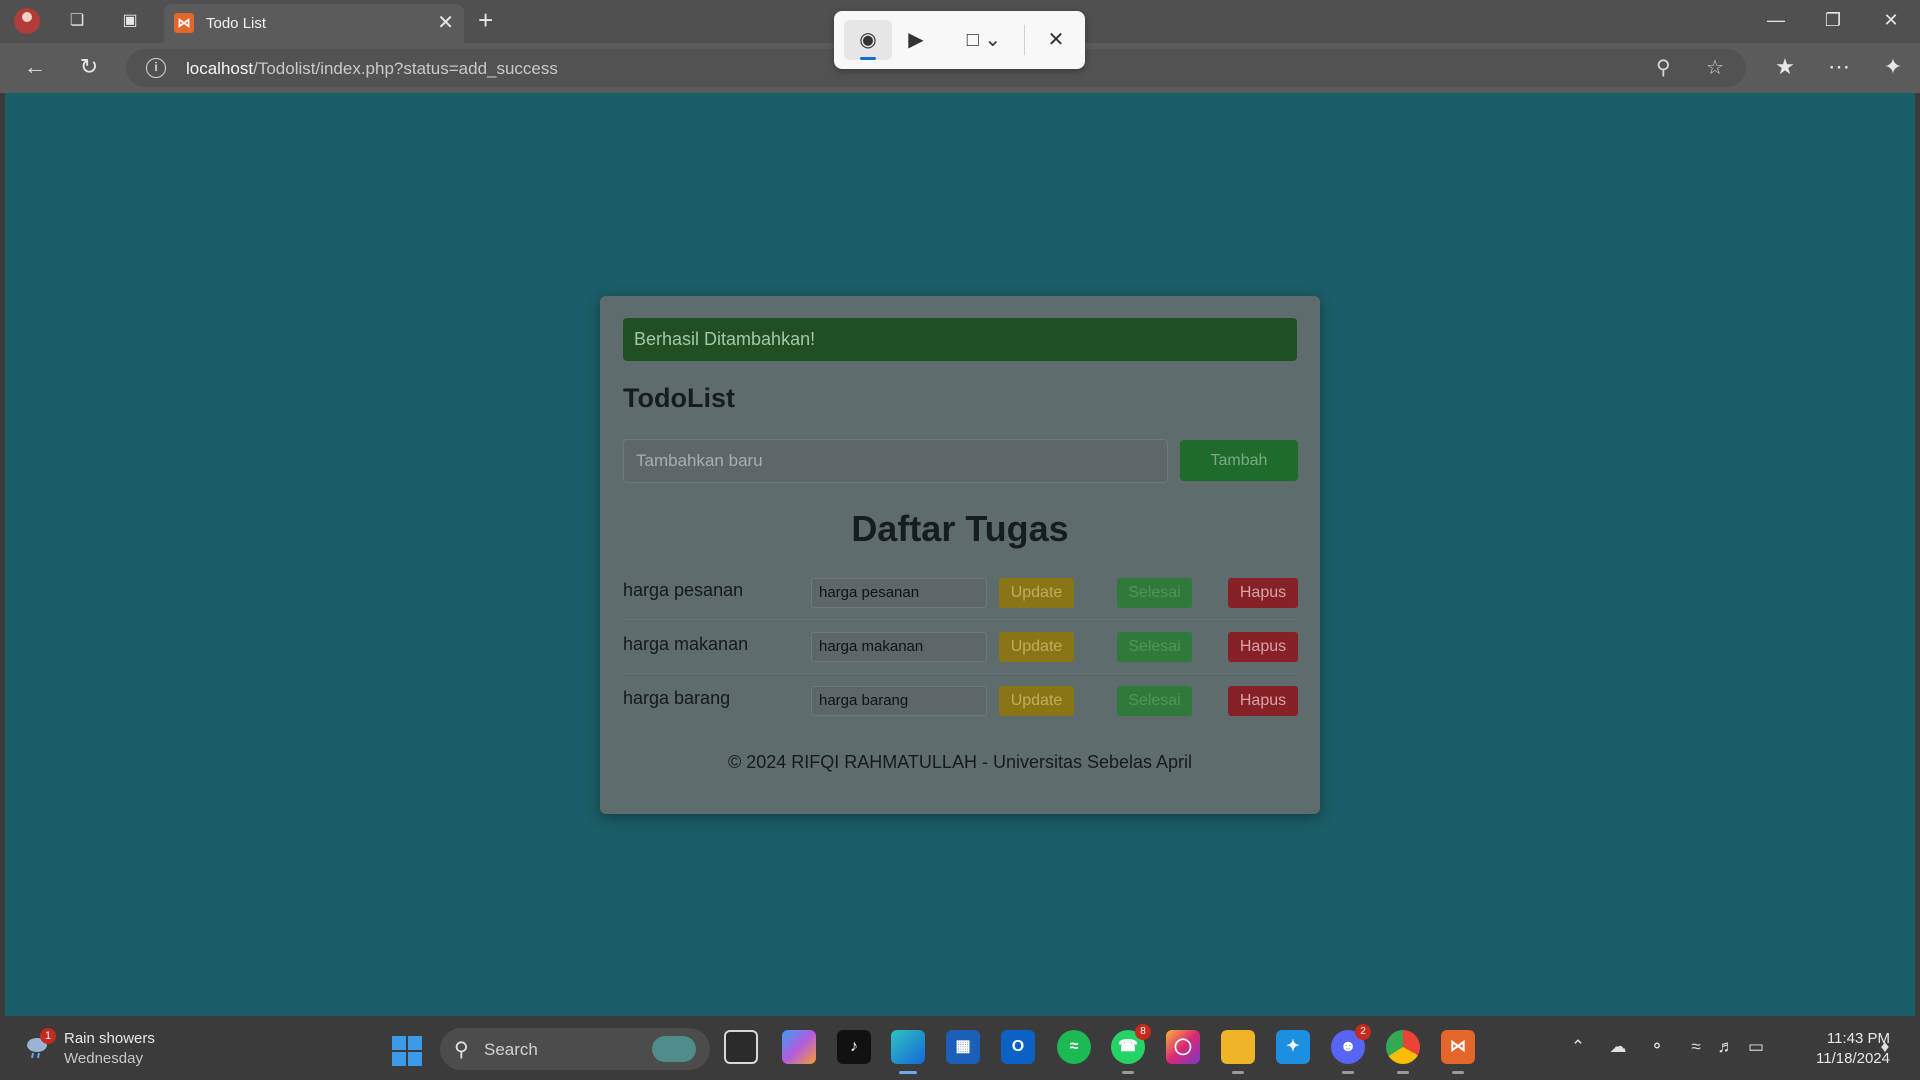 This screenshot has height=1080, width=1920. What do you see at coordinates (27, 21) in the screenshot?
I see `profile-avatar` at bounding box center [27, 21].